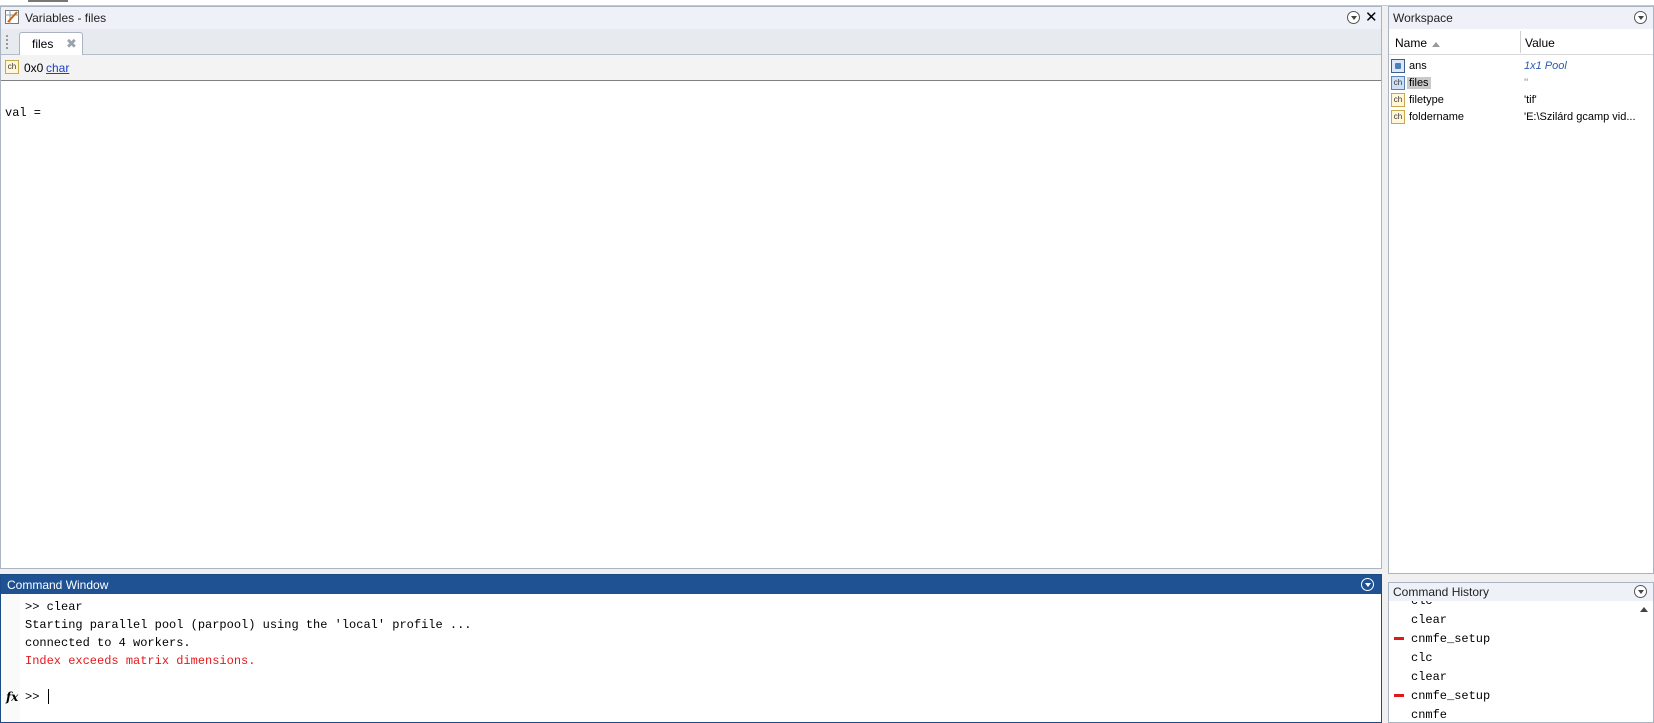  Describe the element at coordinates (58, 585) in the screenshot. I see `command-window-title: Command Window` at that location.